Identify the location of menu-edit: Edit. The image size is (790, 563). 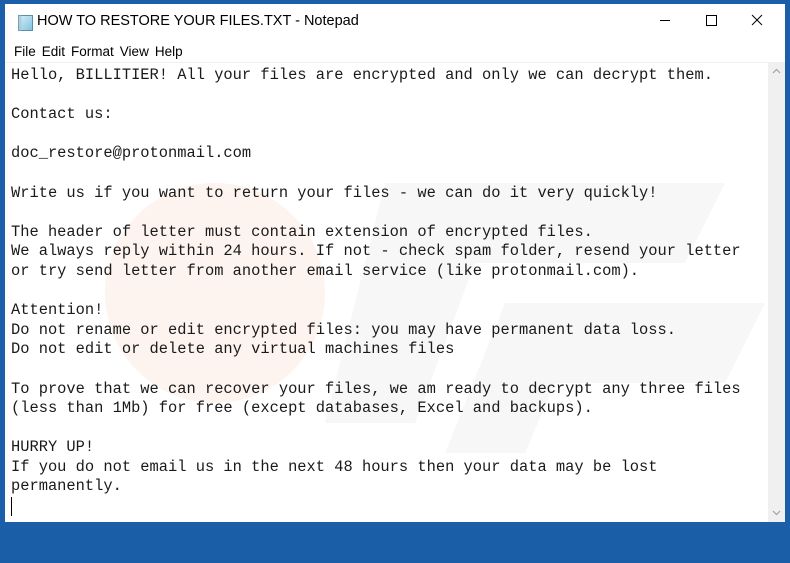
(53, 51).